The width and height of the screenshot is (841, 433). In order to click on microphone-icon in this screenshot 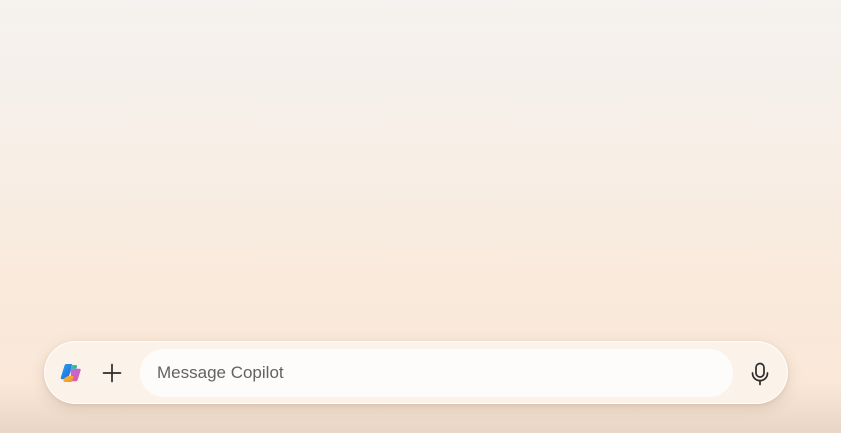, I will do `click(760, 374)`.